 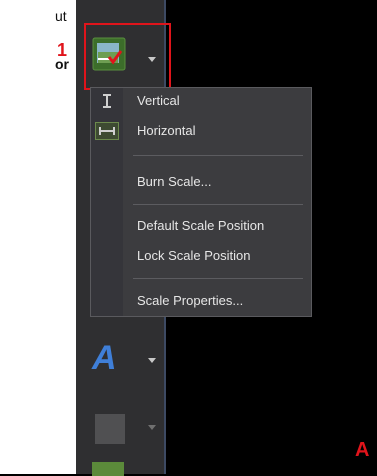 I want to click on menu-item-label: Lock Scale Position, so click(x=194, y=255).